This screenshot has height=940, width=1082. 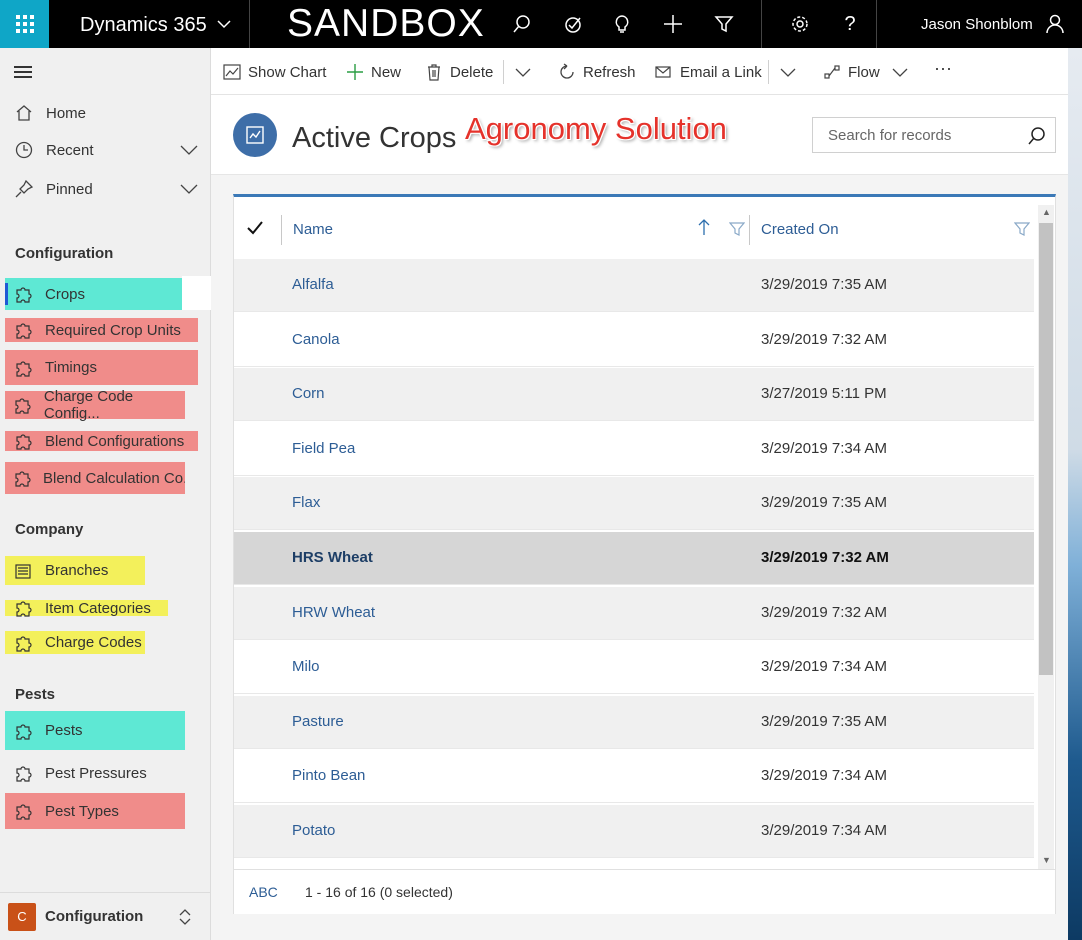 What do you see at coordinates (634, 285) in the screenshot?
I see `table-row: Alfalfa 3/29/2019 7:35 AM` at bounding box center [634, 285].